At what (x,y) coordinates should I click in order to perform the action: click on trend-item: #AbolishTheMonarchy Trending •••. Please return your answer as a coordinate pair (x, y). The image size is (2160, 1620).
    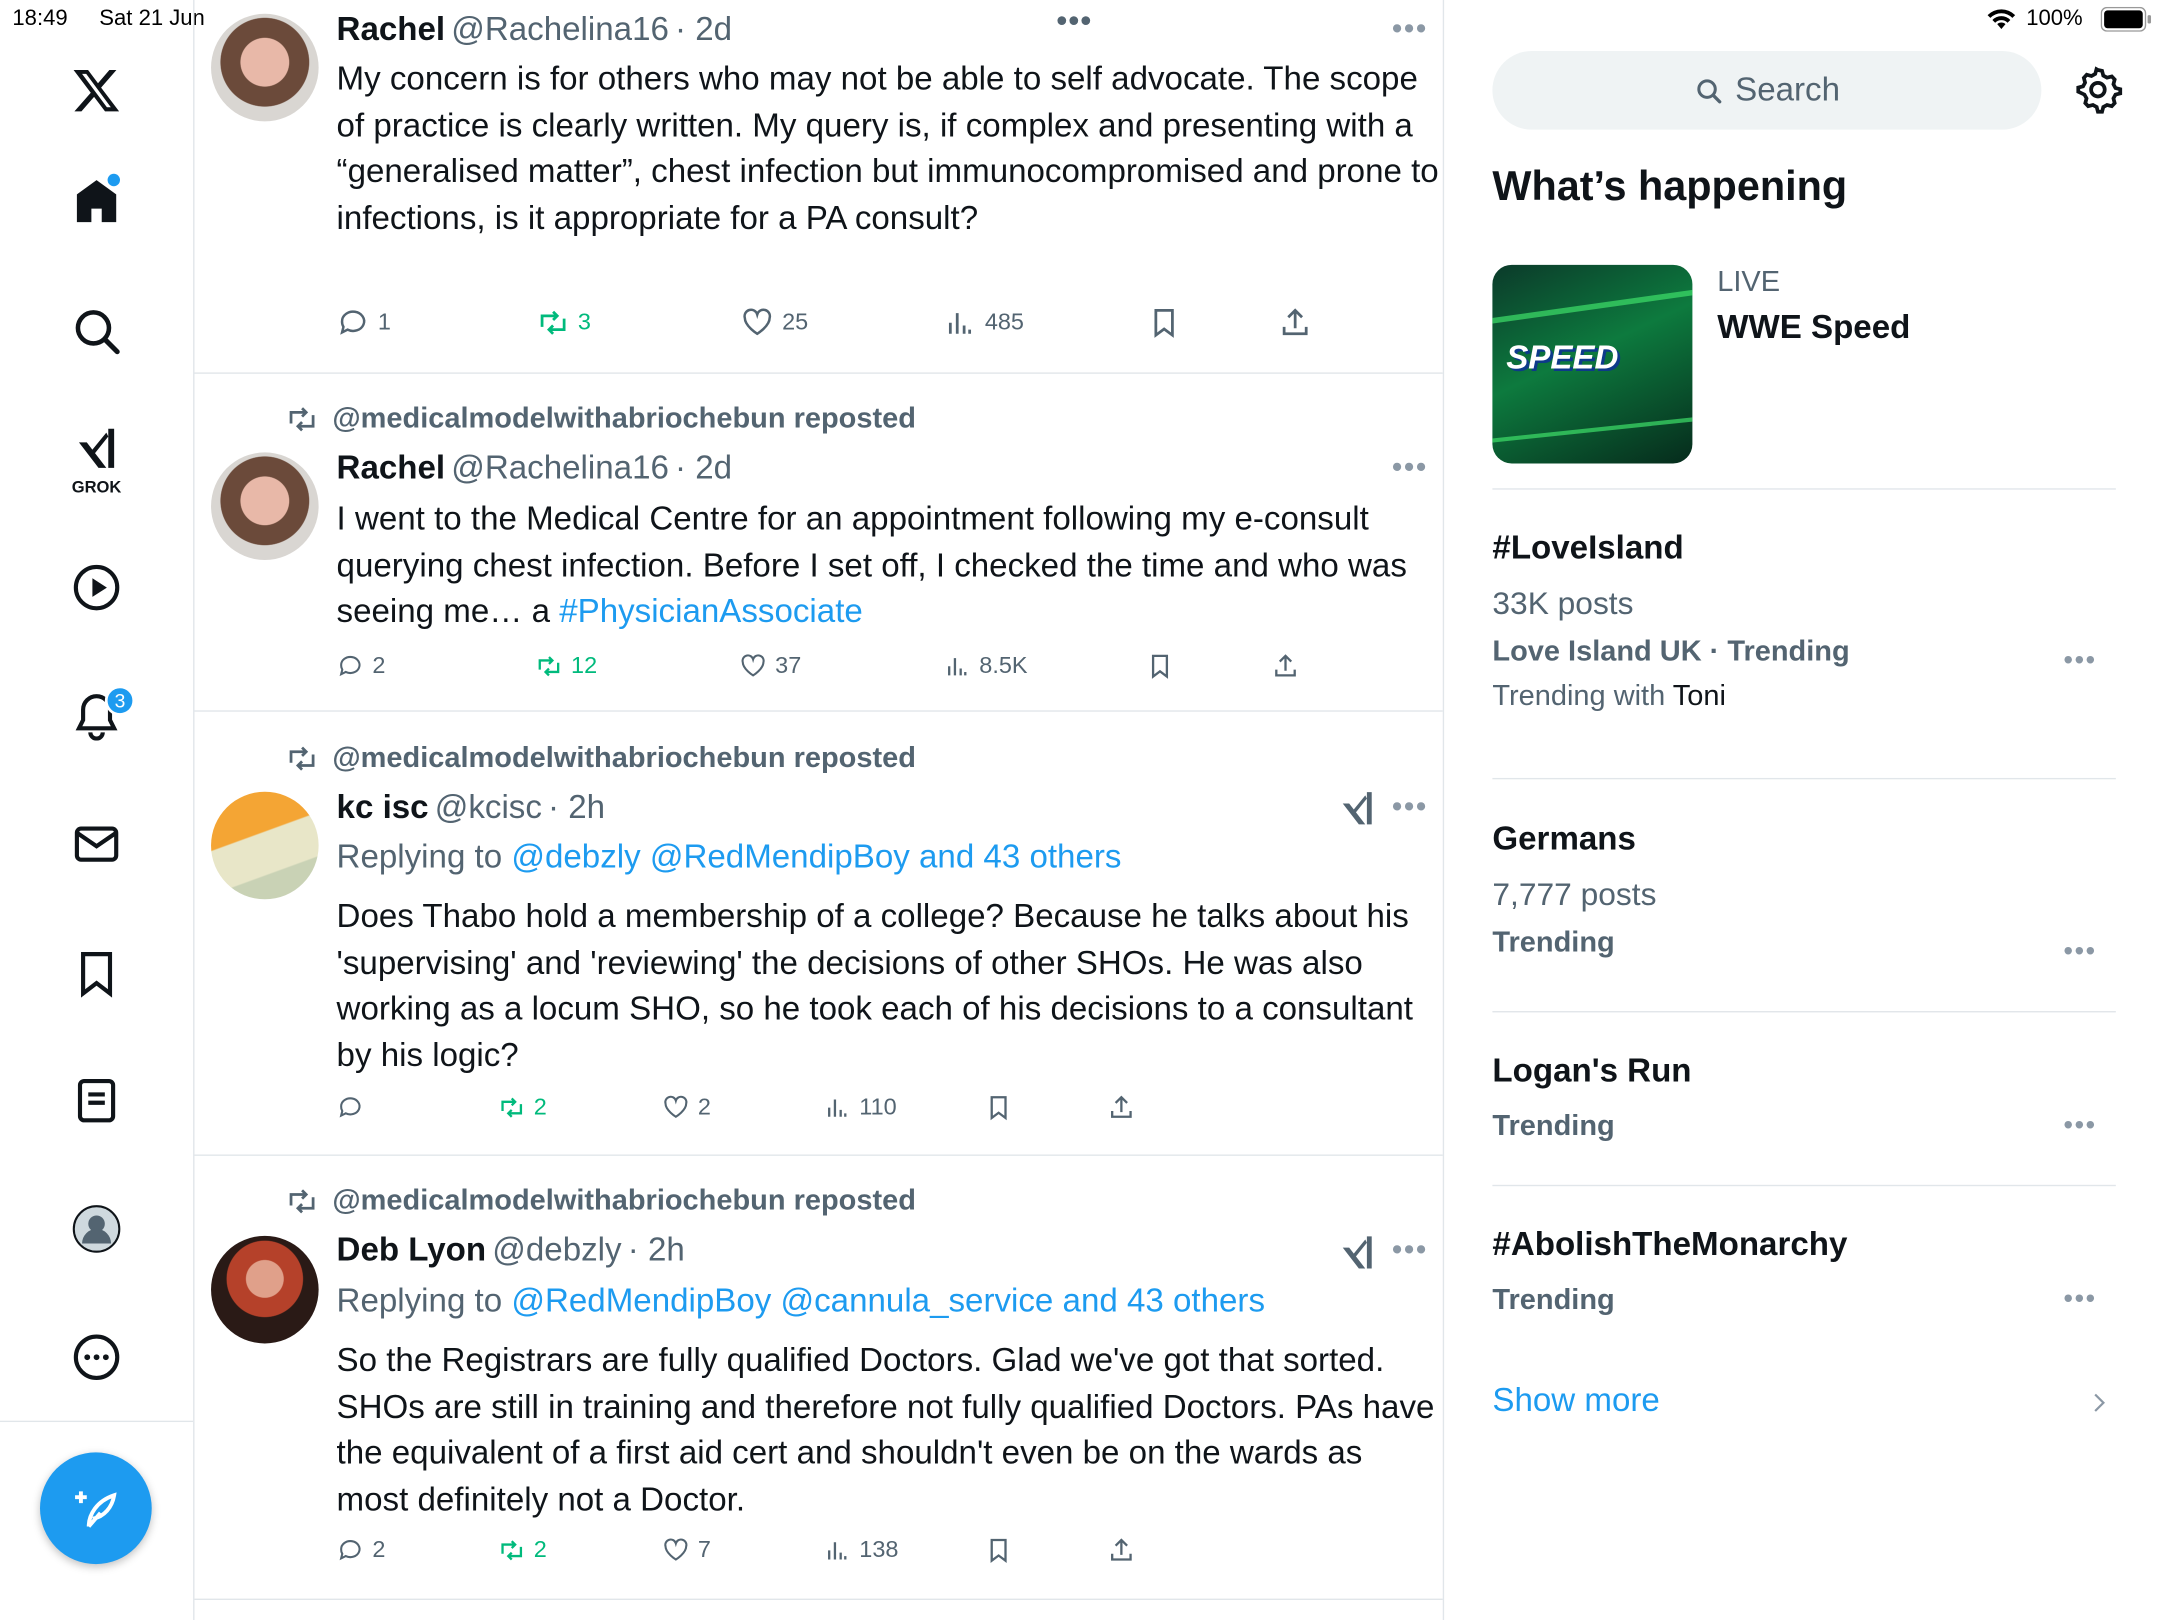
    Looking at the image, I should click on (1803, 1271).